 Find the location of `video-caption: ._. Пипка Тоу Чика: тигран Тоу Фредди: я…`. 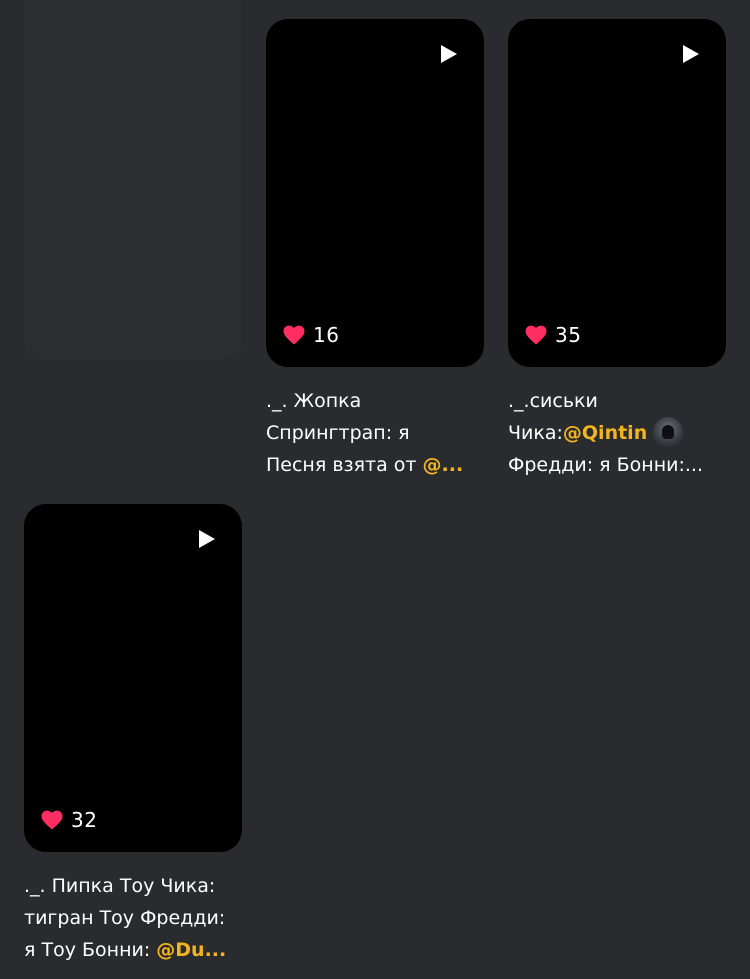

video-caption: ._. Пипка Тоу Чика: тигран Тоу Фредди: я… is located at coordinates (133, 918).